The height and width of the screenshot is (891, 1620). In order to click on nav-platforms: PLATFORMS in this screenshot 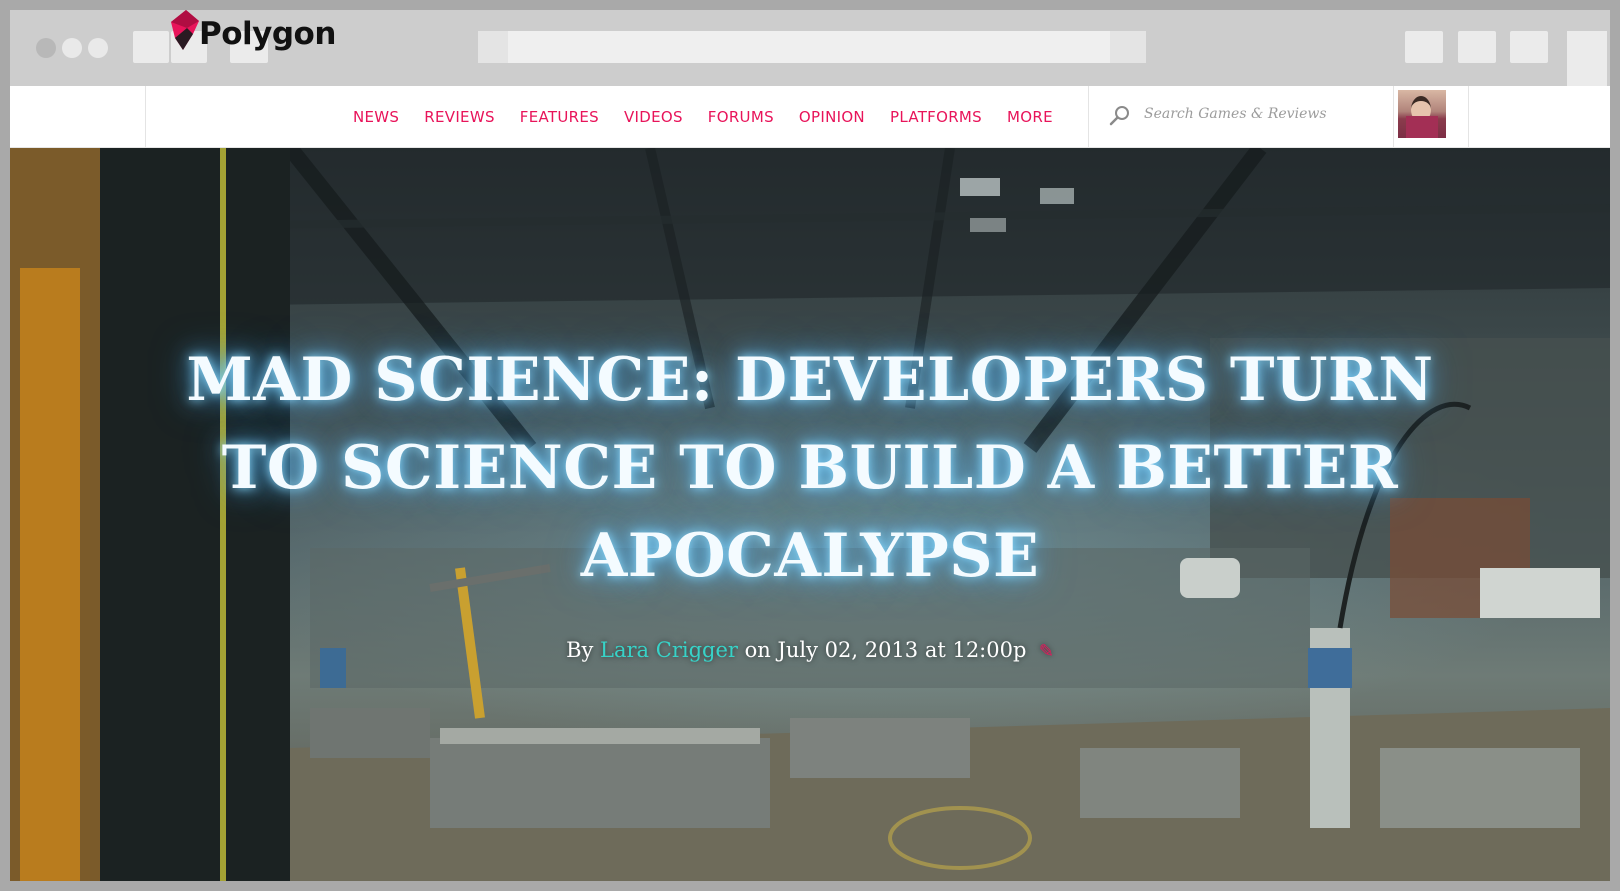, I will do `click(936, 117)`.